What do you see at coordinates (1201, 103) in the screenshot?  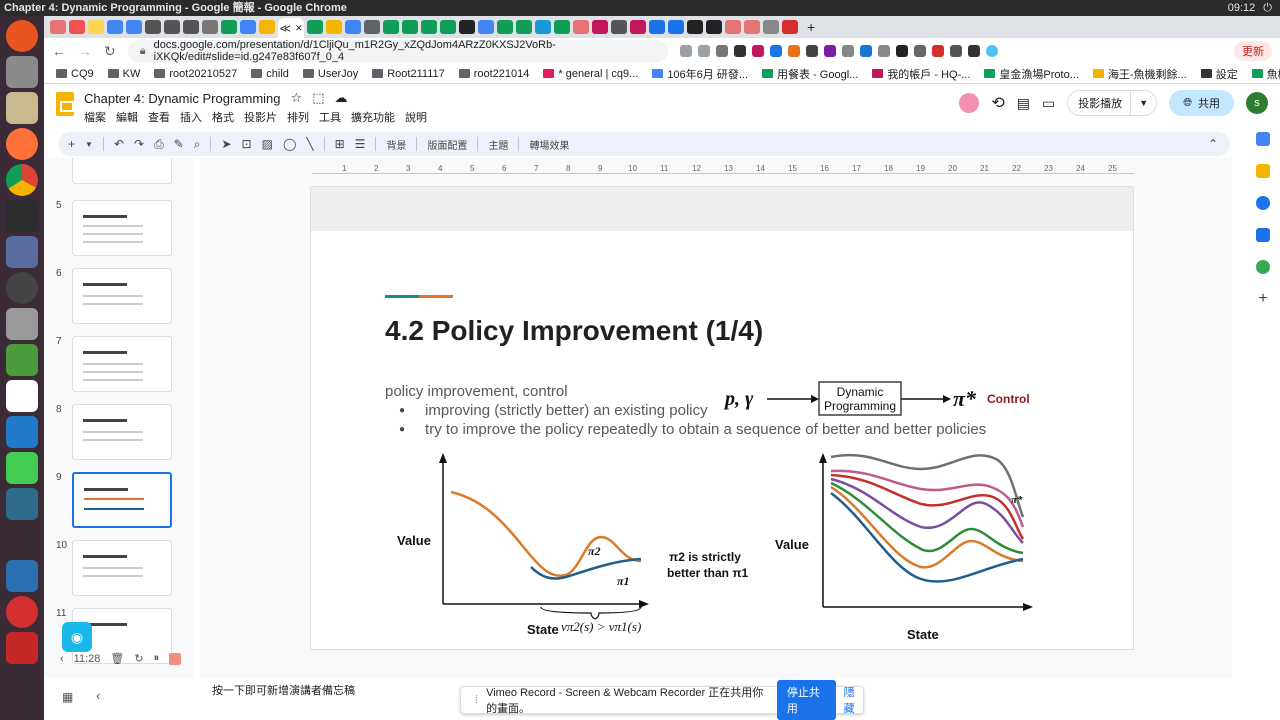 I see `share-button: 🌐︎ 共用` at bounding box center [1201, 103].